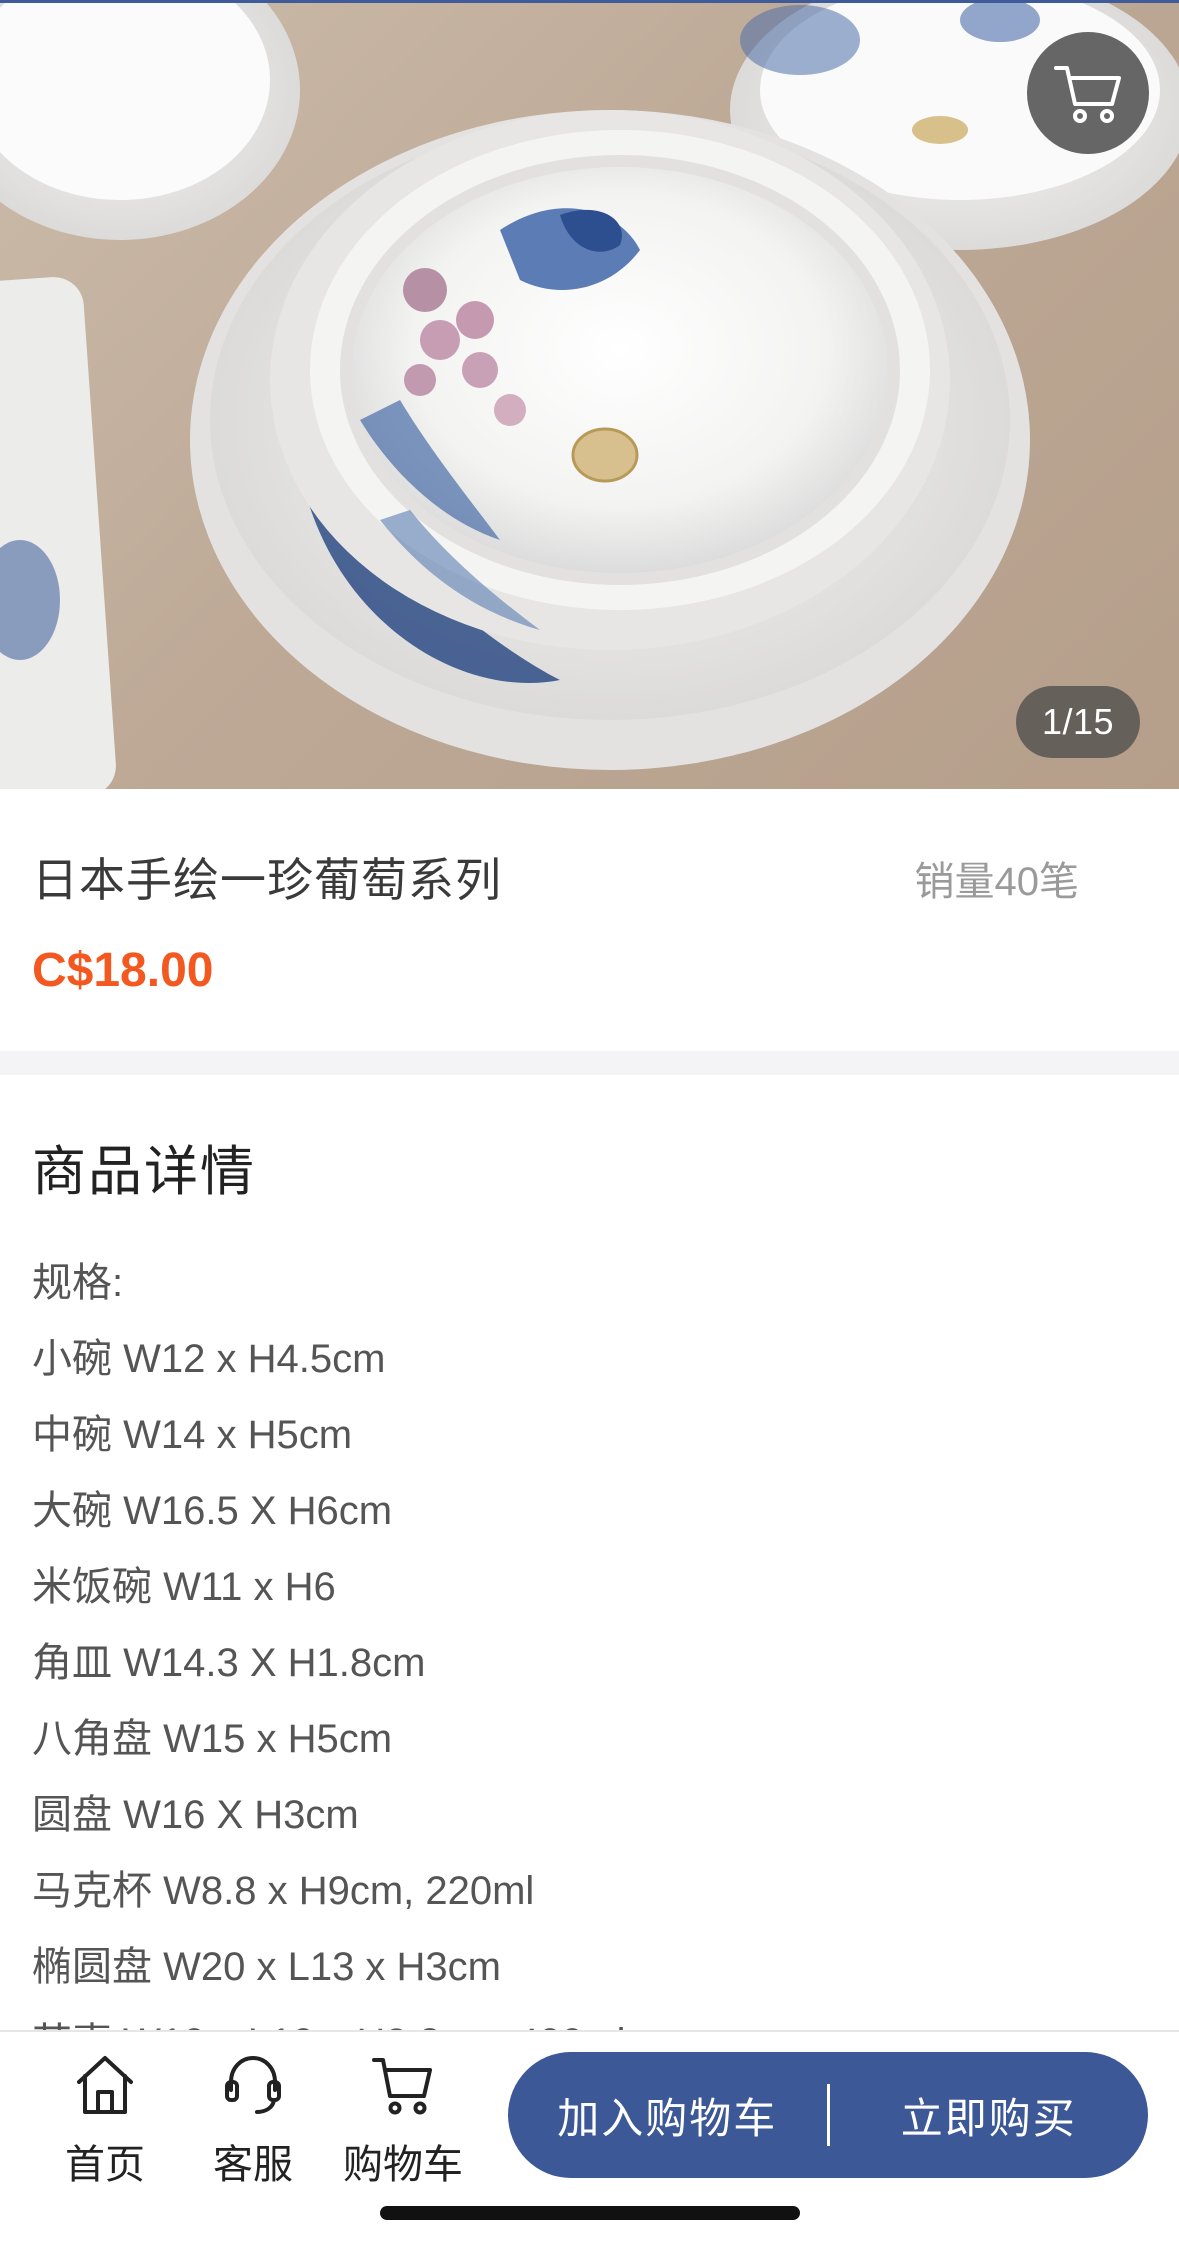  What do you see at coordinates (283, 1891) in the screenshot?
I see `spec-item: 马克杯 W8.8 x H9cm, 220ml` at bounding box center [283, 1891].